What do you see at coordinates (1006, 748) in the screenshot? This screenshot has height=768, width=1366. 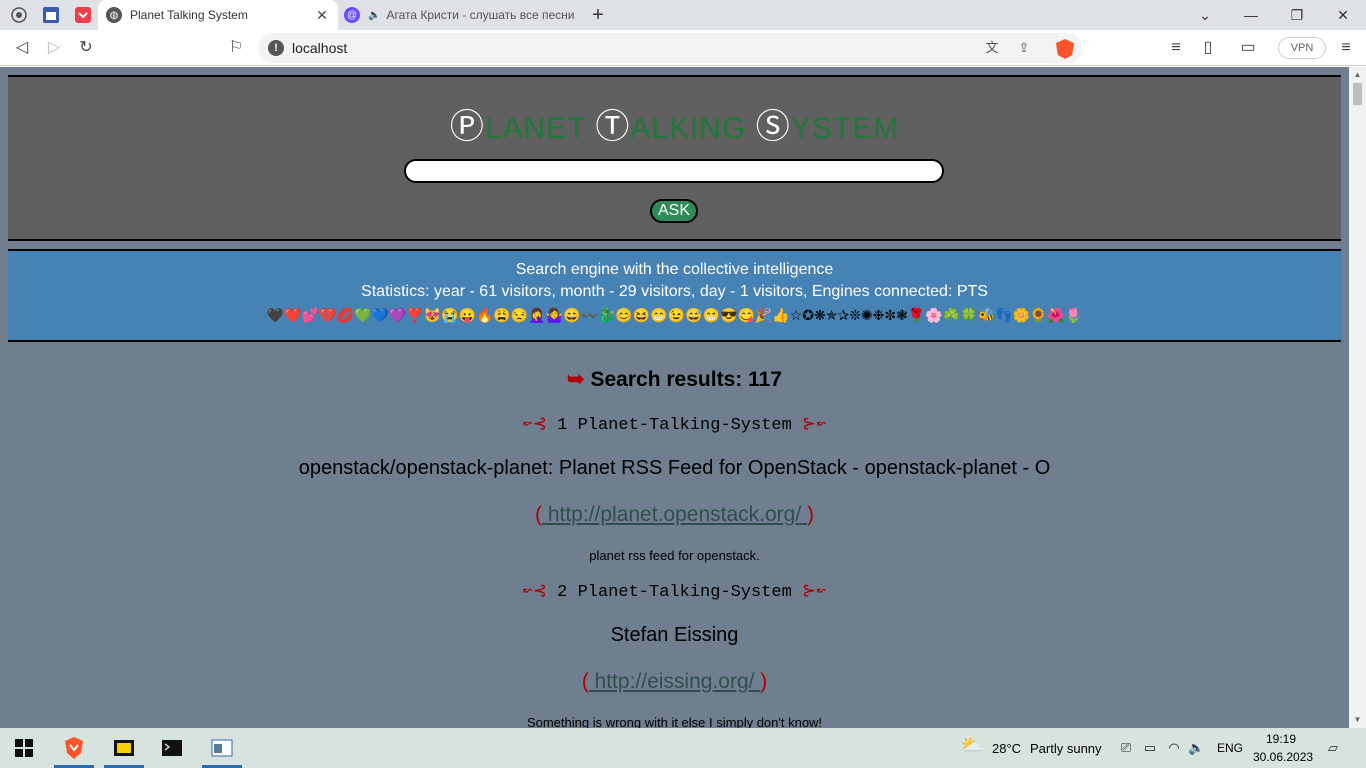 I see `weather-temperature: 28°C` at bounding box center [1006, 748].